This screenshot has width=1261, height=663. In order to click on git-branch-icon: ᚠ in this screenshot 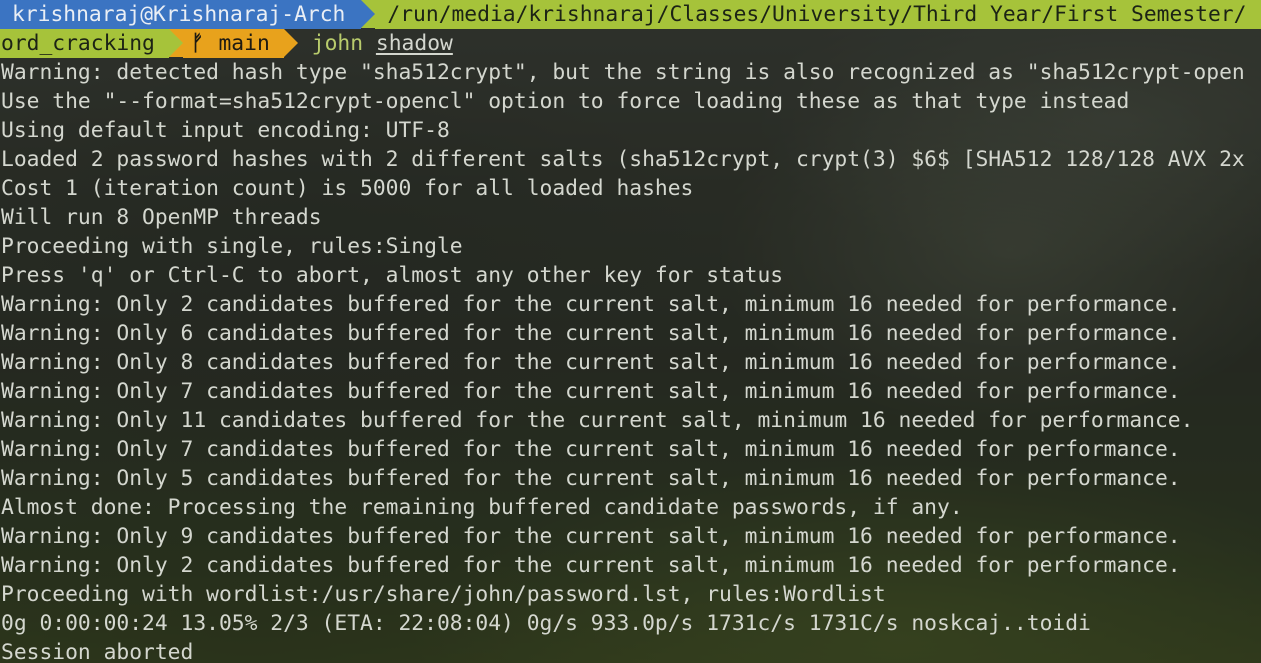, I will do `click(197, 43)`.